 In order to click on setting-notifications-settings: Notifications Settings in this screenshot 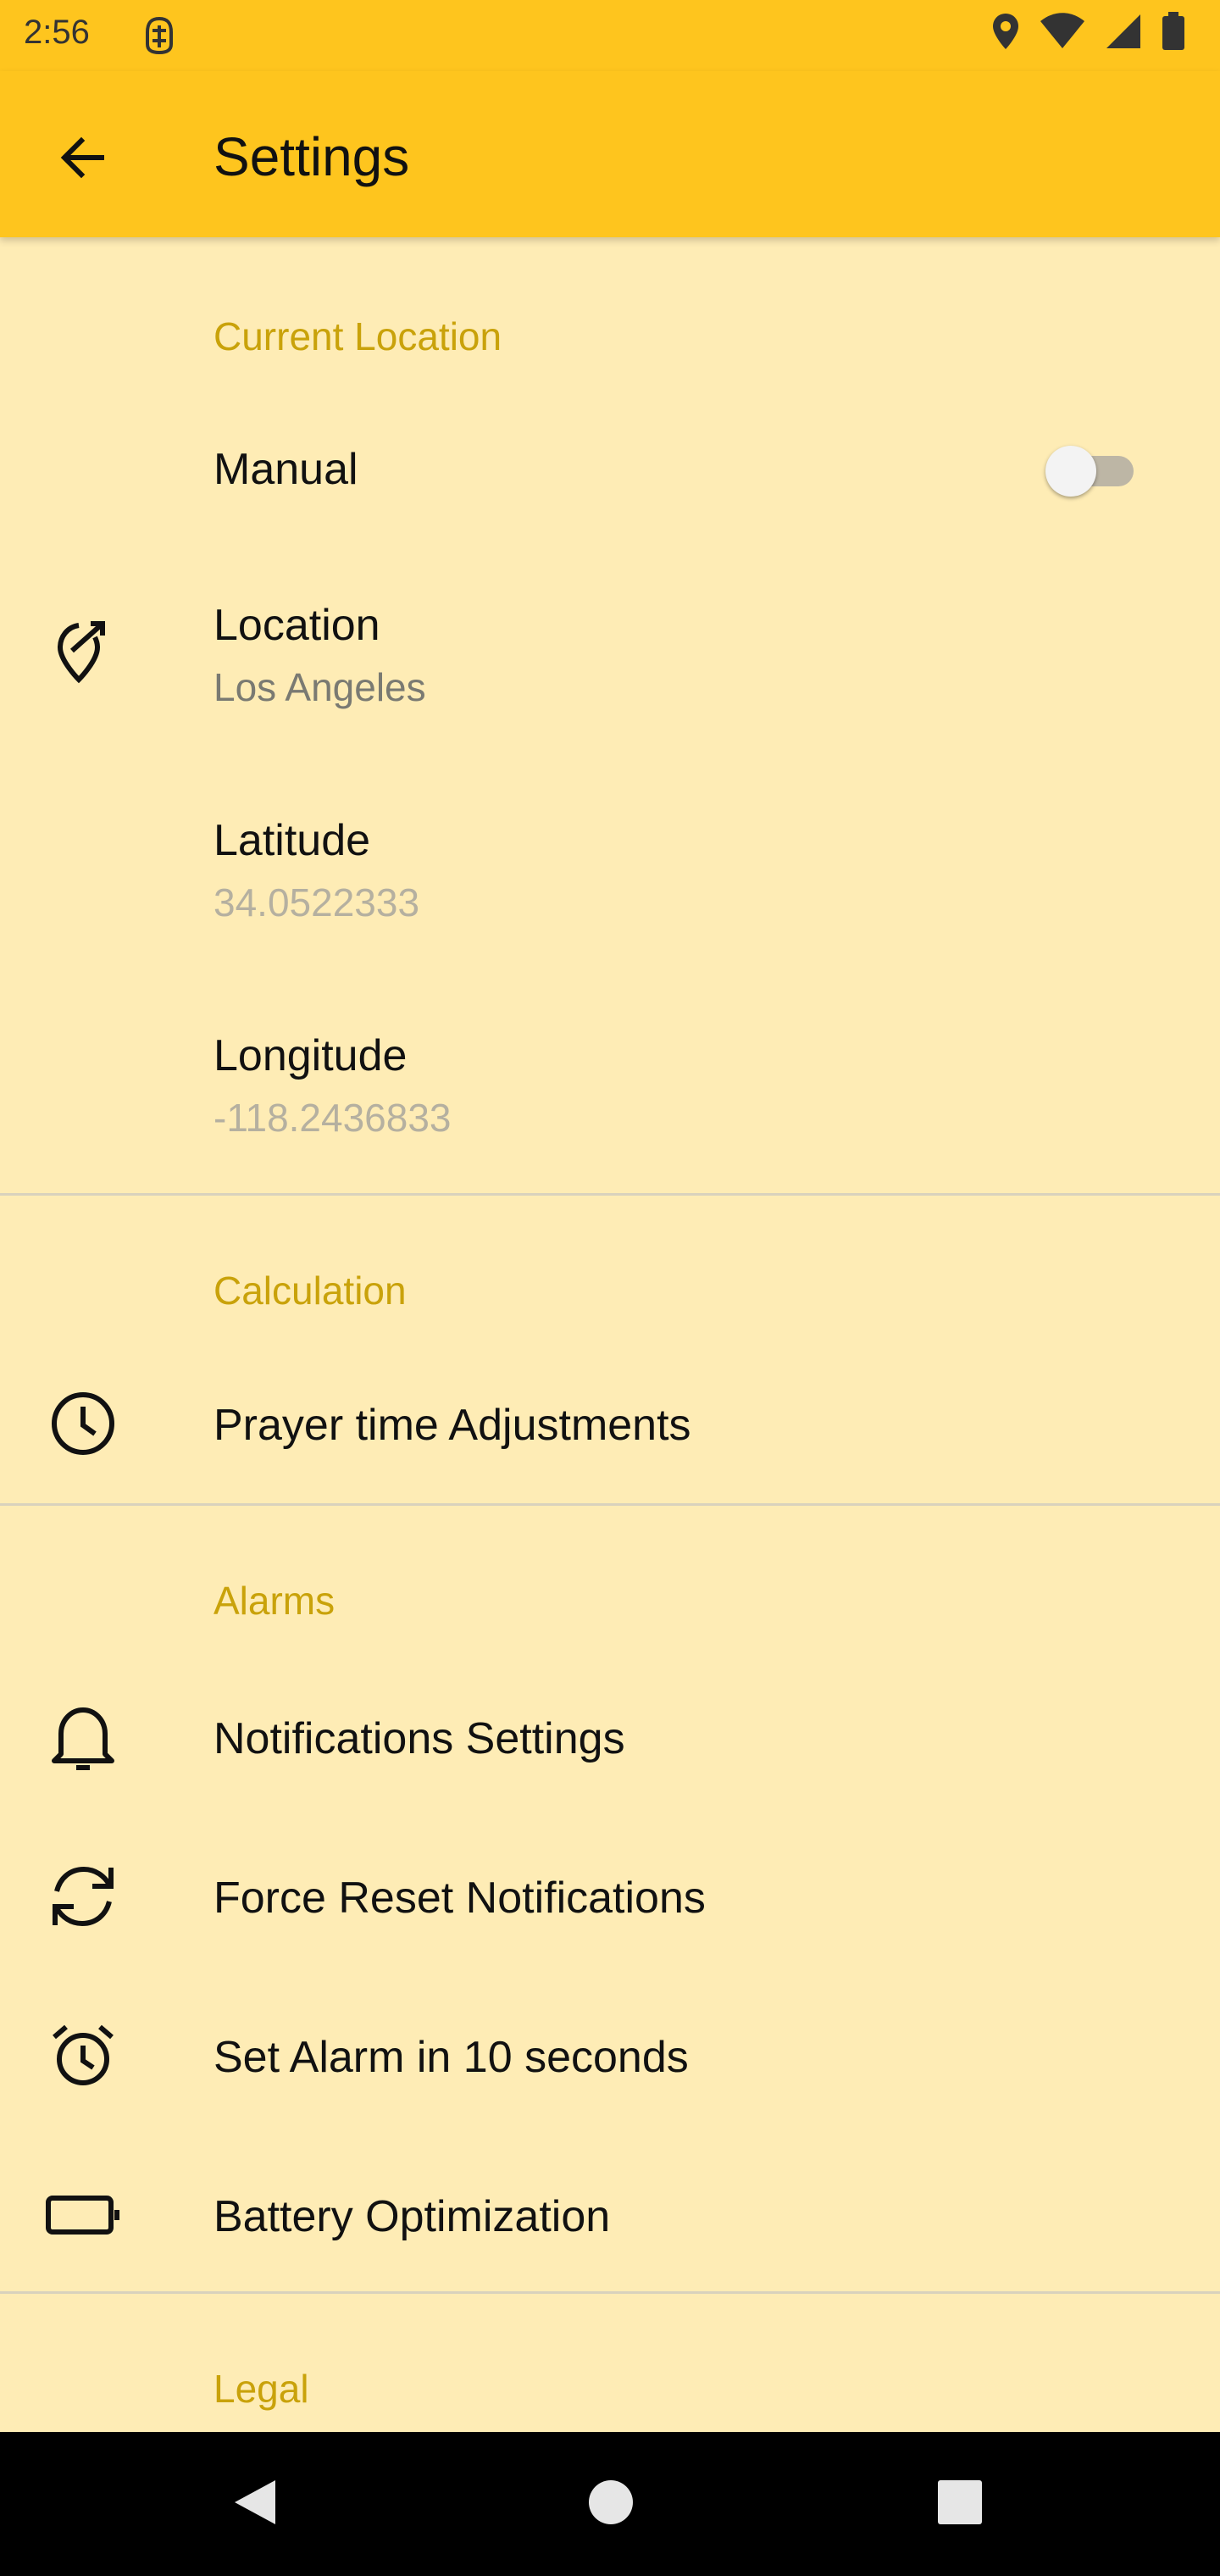, I will do `click(610, 1737)`.